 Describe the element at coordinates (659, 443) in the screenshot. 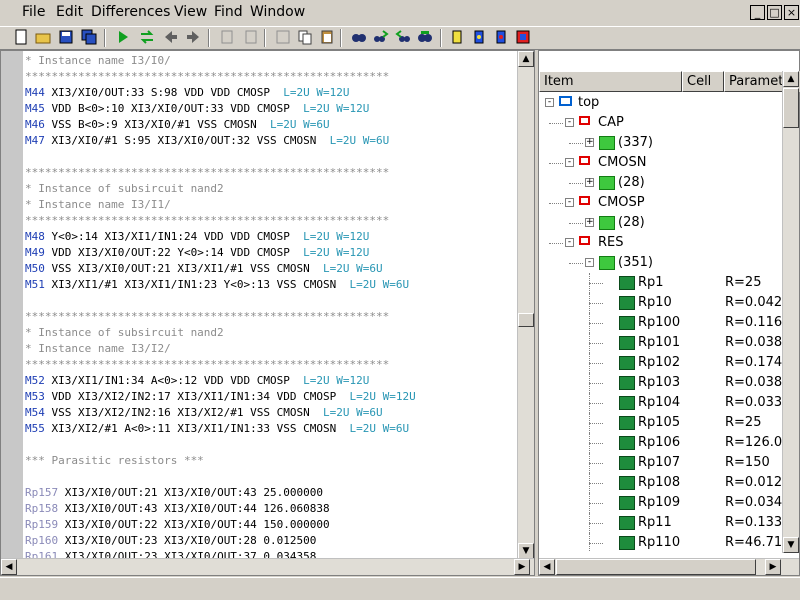

I see `tree-item-label: Rp106` at that location.